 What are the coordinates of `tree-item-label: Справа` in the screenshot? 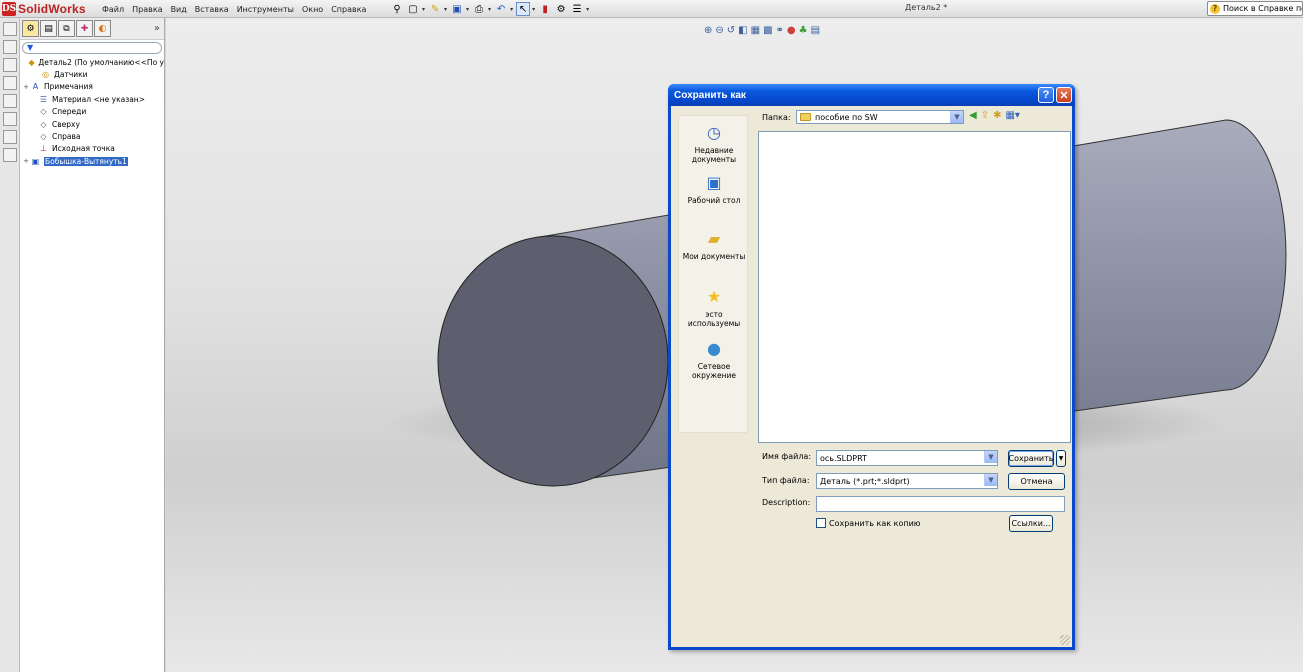 It's located at (66, 137).